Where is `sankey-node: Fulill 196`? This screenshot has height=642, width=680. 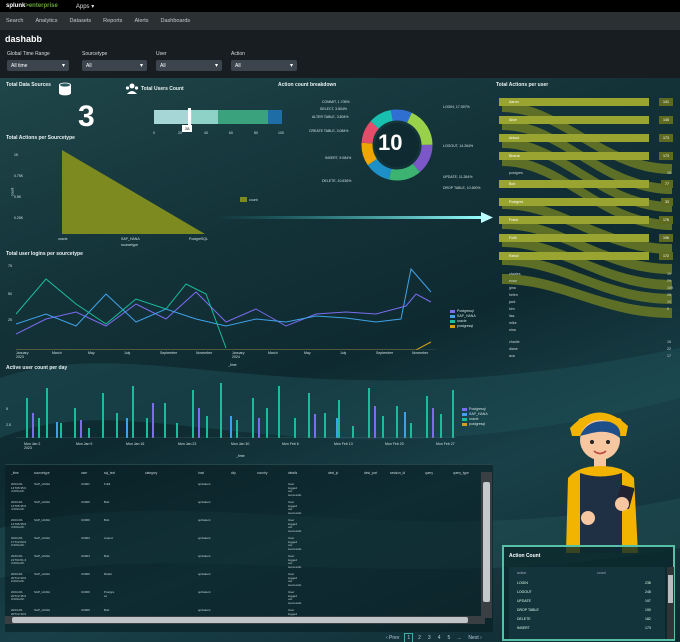
sankey-node: Fulill 196 is located at coordinates (586, 238).